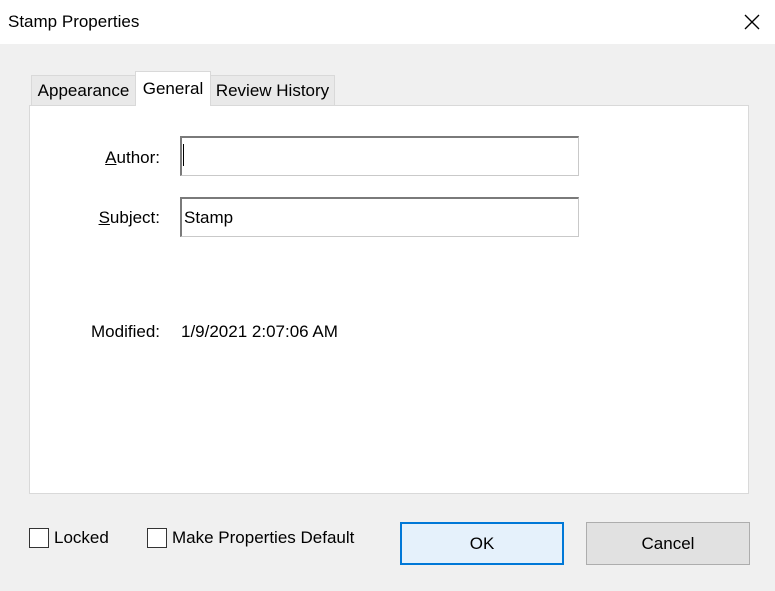 Image resolution: width=775 pixels, height=591 pixels. What do you see at coordinates (125, 331) in the screenshot?
I see `modified-label: Modified:` at bounding box center [125, 331].